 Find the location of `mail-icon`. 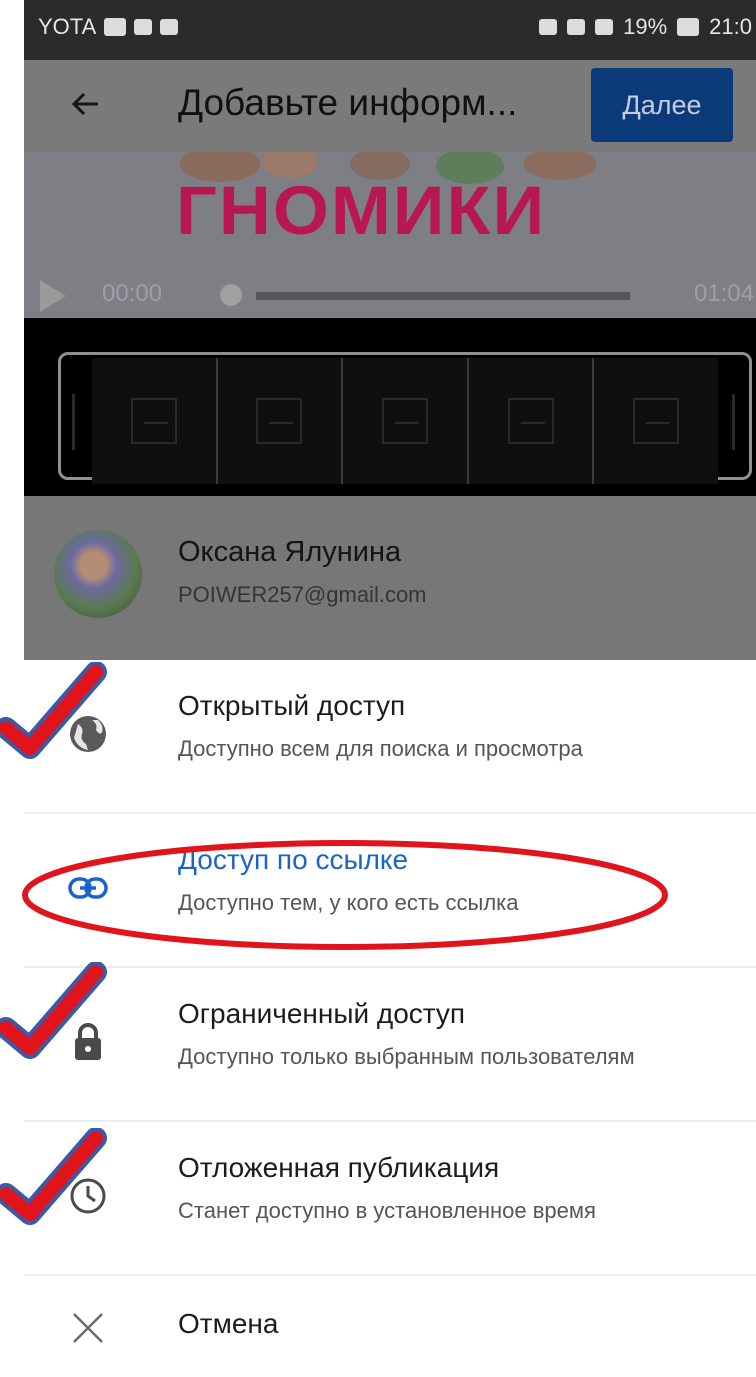

mail-icon is located at coordinates (115, 27).